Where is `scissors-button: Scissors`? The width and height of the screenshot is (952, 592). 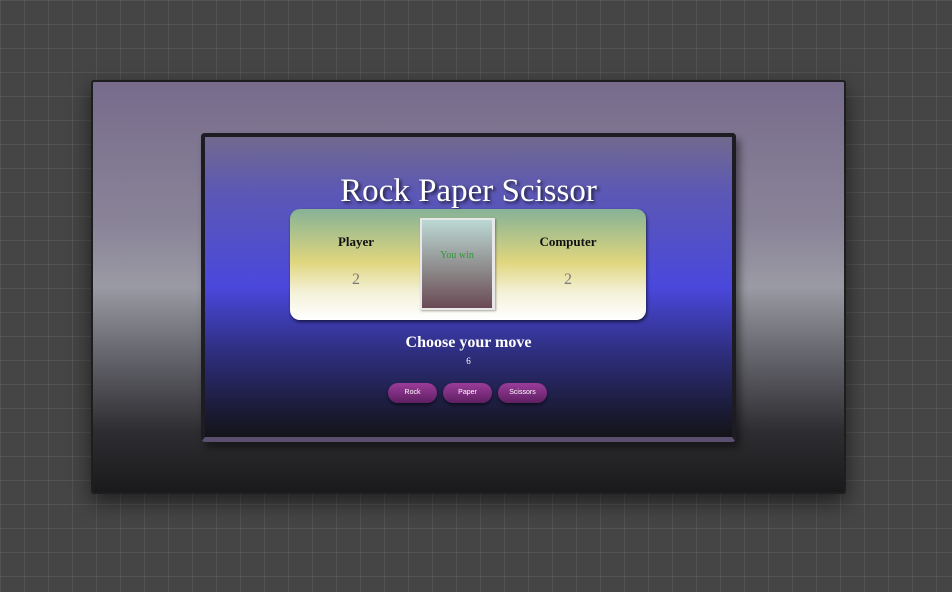
scissors-button: Scissors is located at coordinates (522, 393).